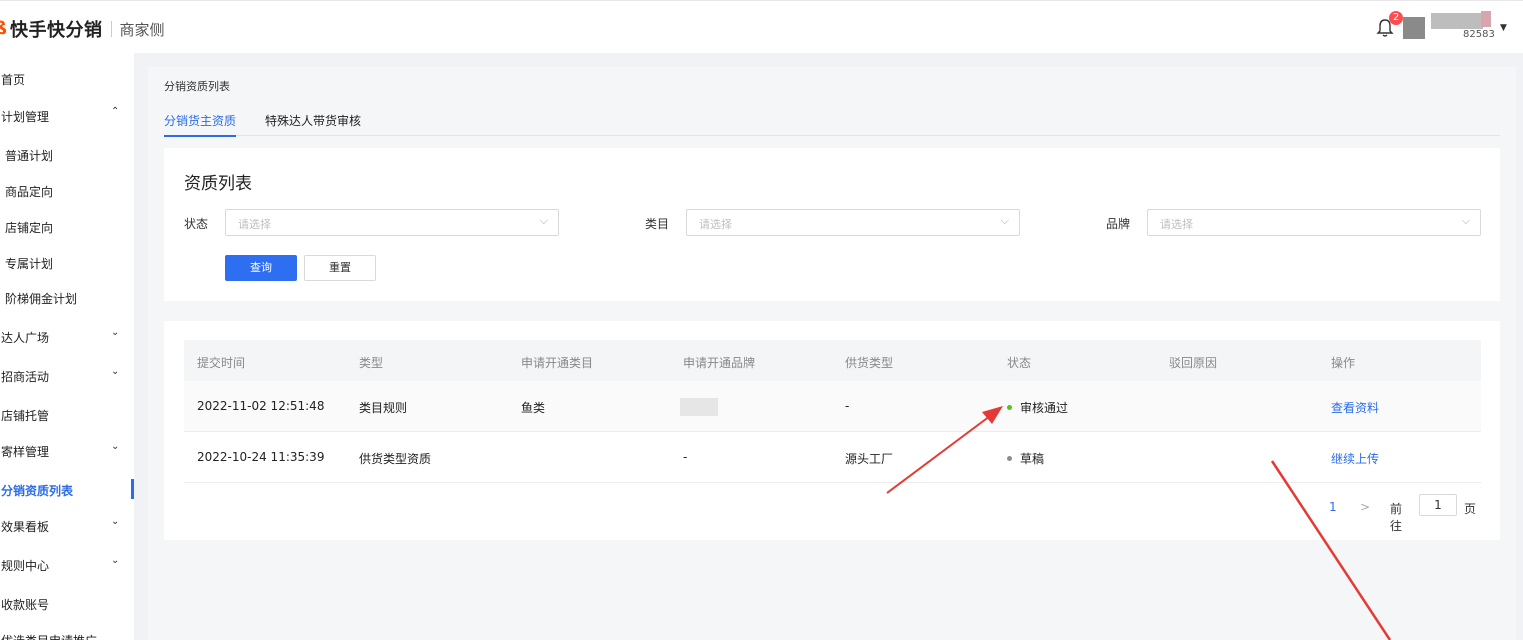 The height and width of the screenshot is (640, 1523). I want to click on sidebar-item-plan-management: 计划管理 ⌃, so click(67, 115).